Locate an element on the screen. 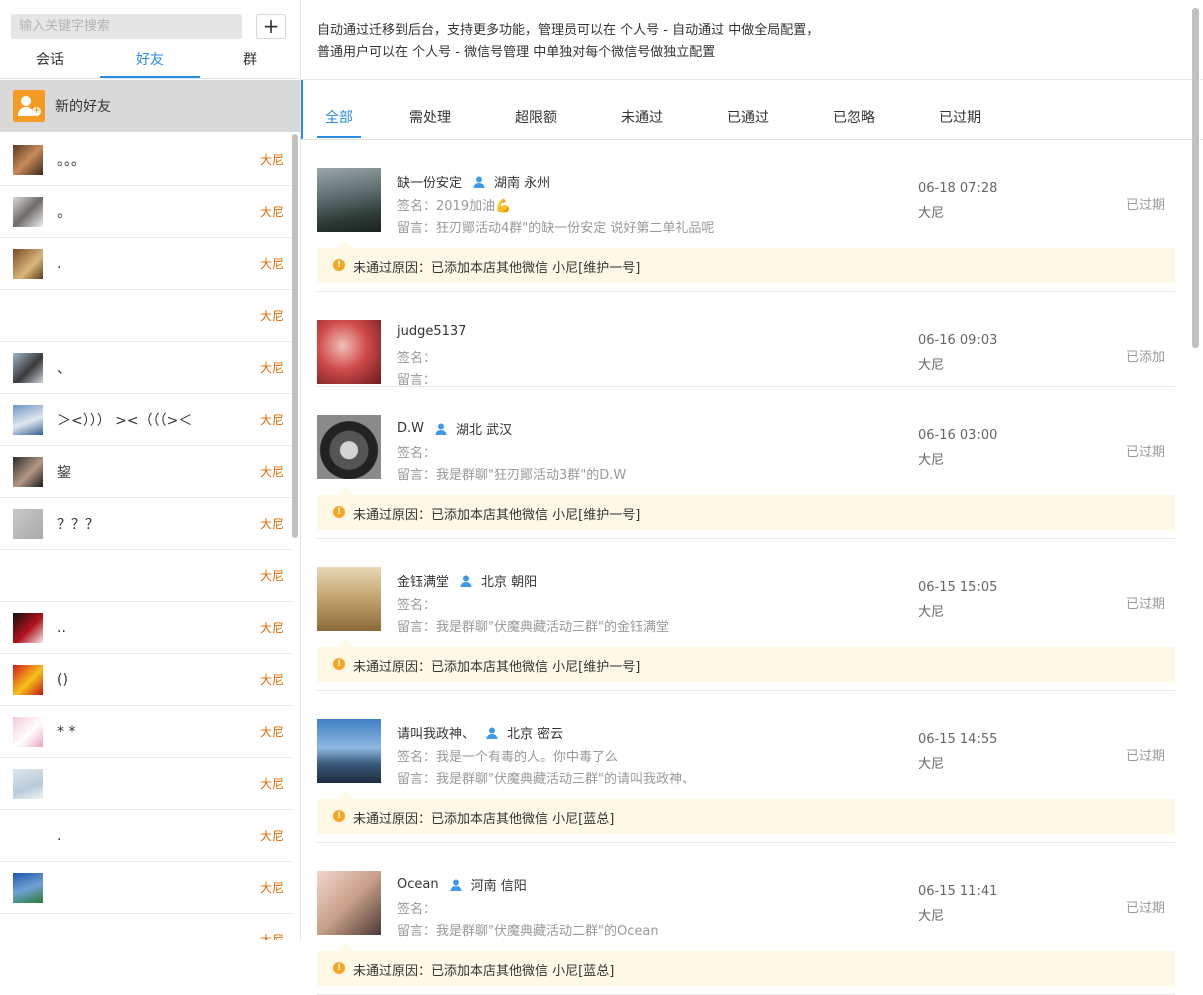 This screenshot has height=995, width=1203. location: 河南 信阳 is located at coordinates (488, 884).